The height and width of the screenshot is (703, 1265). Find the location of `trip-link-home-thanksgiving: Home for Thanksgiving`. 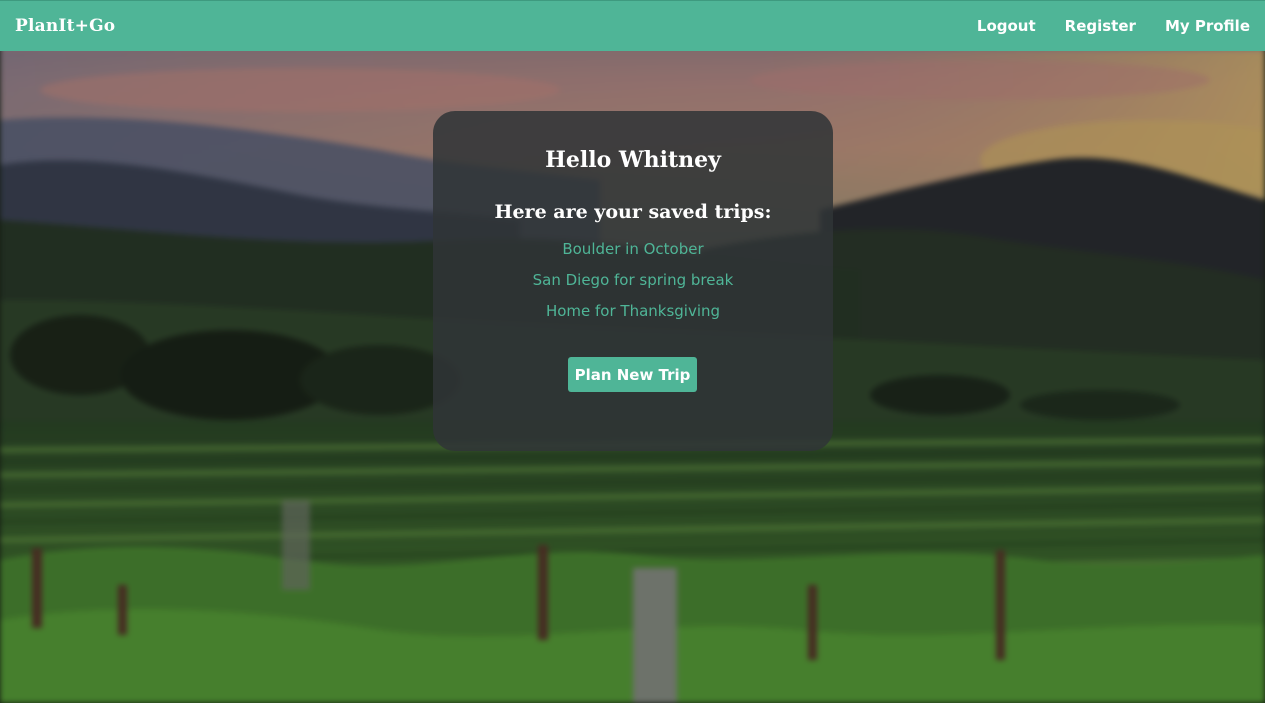

trip-link-home-thanksgiving: Home for Thanksgiving is located at coordinates (633, 311).